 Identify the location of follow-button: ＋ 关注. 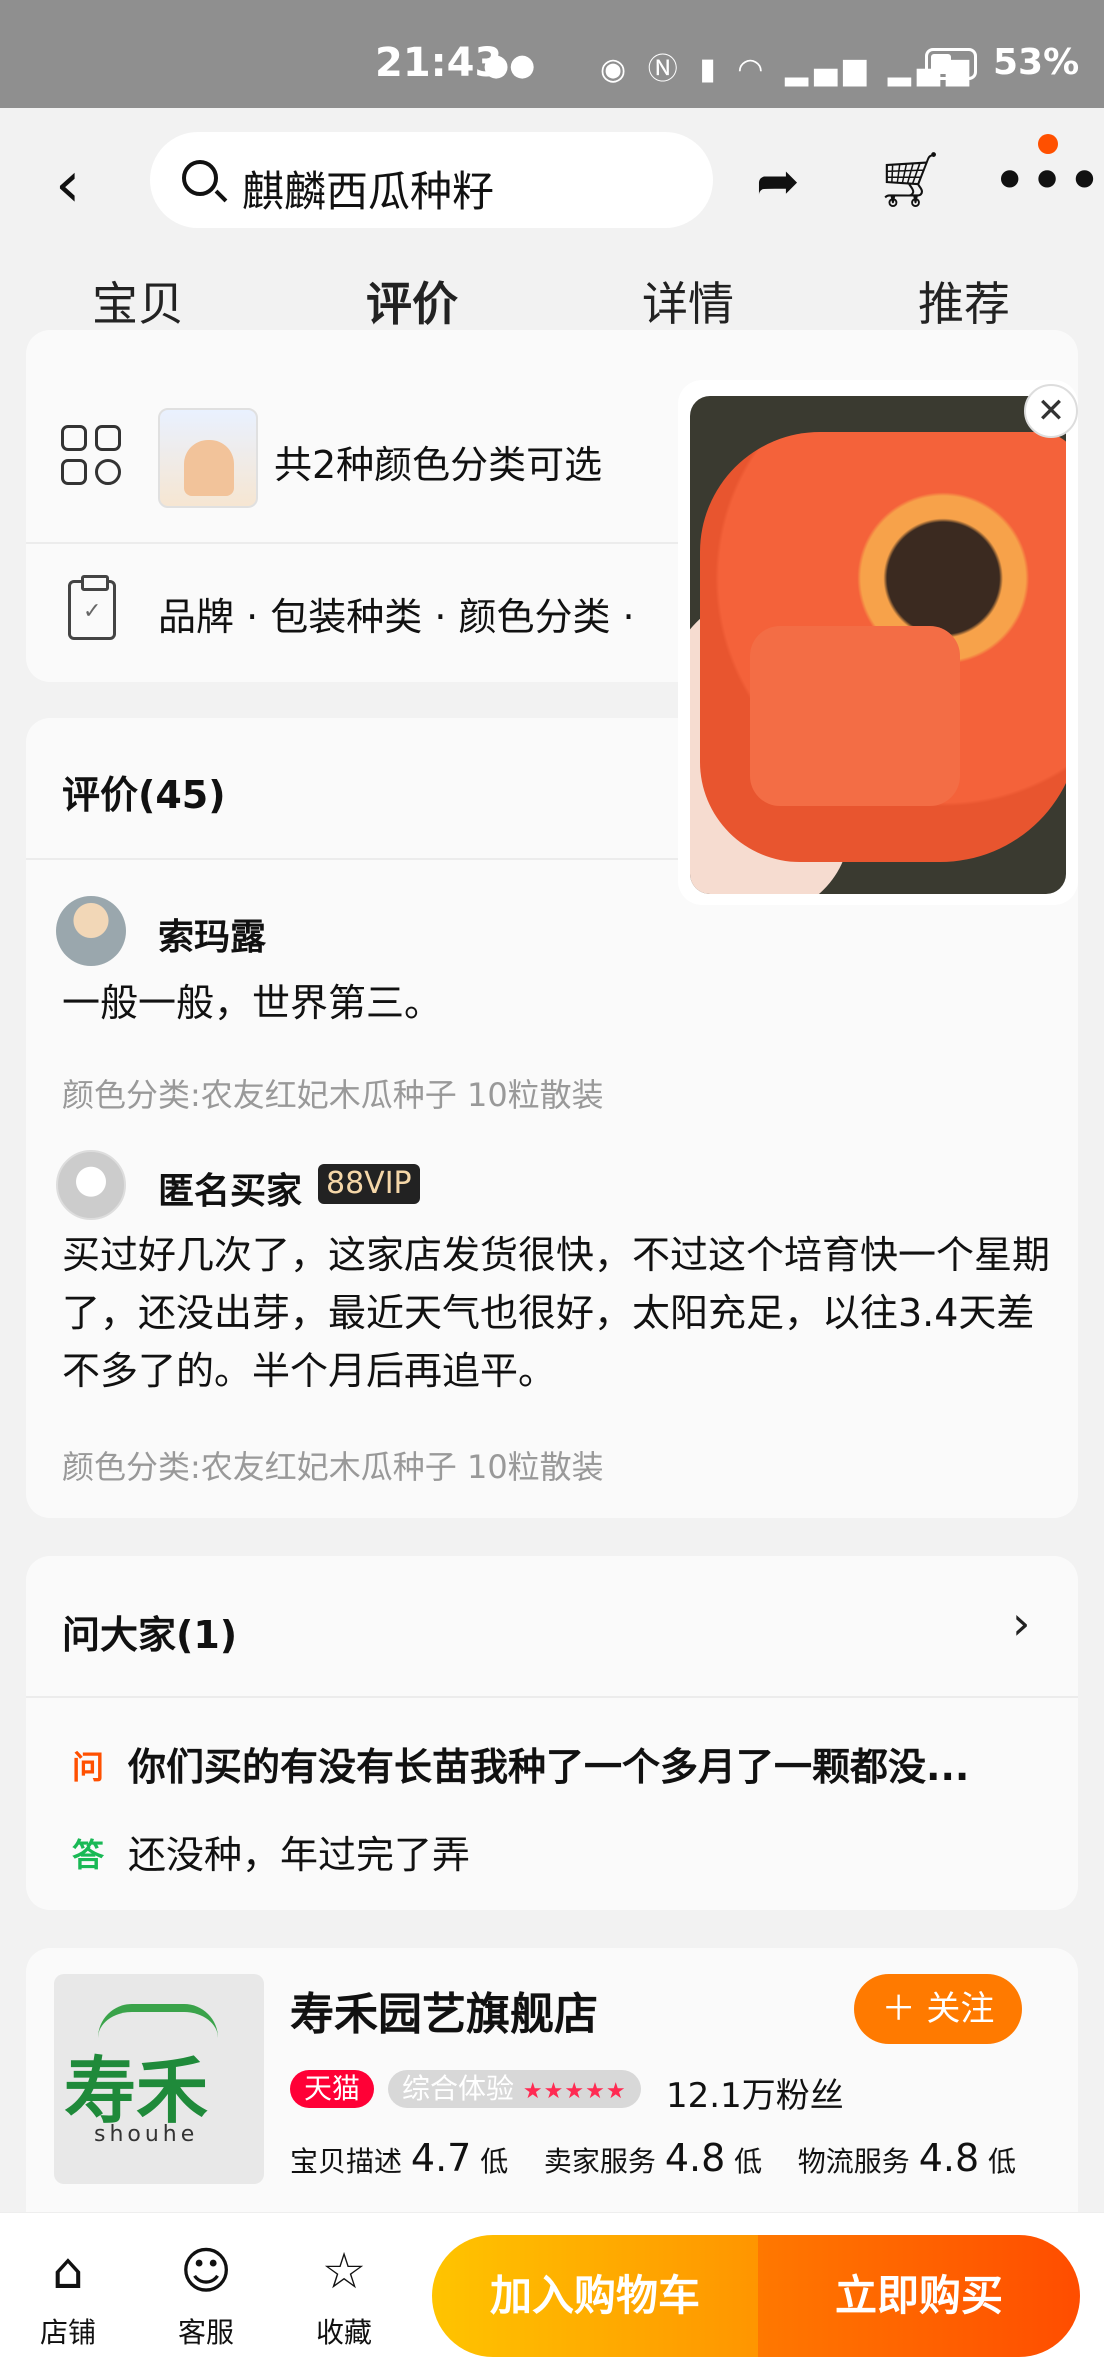
(938, 2009).